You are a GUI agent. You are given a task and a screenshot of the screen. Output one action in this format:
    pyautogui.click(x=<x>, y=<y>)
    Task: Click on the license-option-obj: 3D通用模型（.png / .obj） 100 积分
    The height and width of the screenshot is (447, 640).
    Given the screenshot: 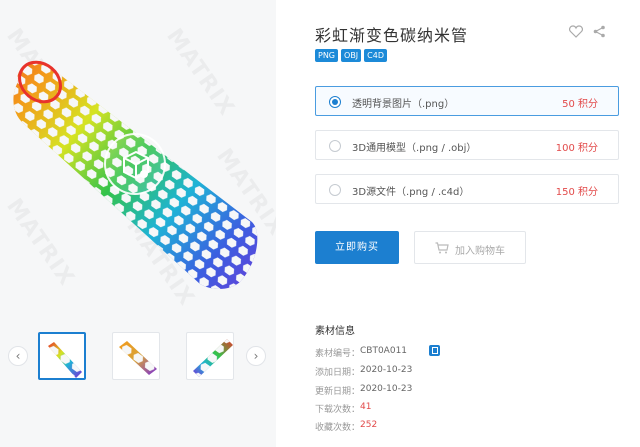 What is the action you would take?
    pyautogui.click(x=467, y=145)
    